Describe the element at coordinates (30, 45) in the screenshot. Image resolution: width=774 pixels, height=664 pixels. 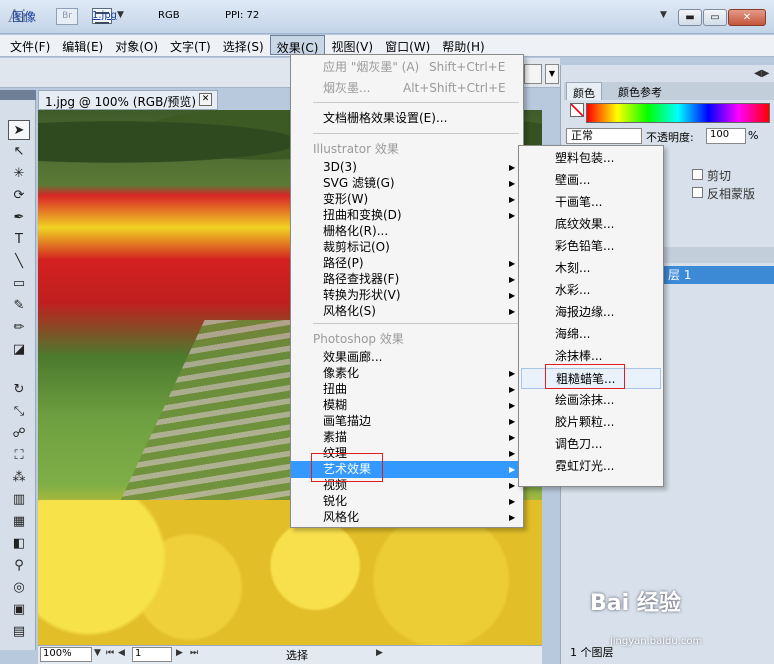
I see `menu-file: 文件(F)` at that location.